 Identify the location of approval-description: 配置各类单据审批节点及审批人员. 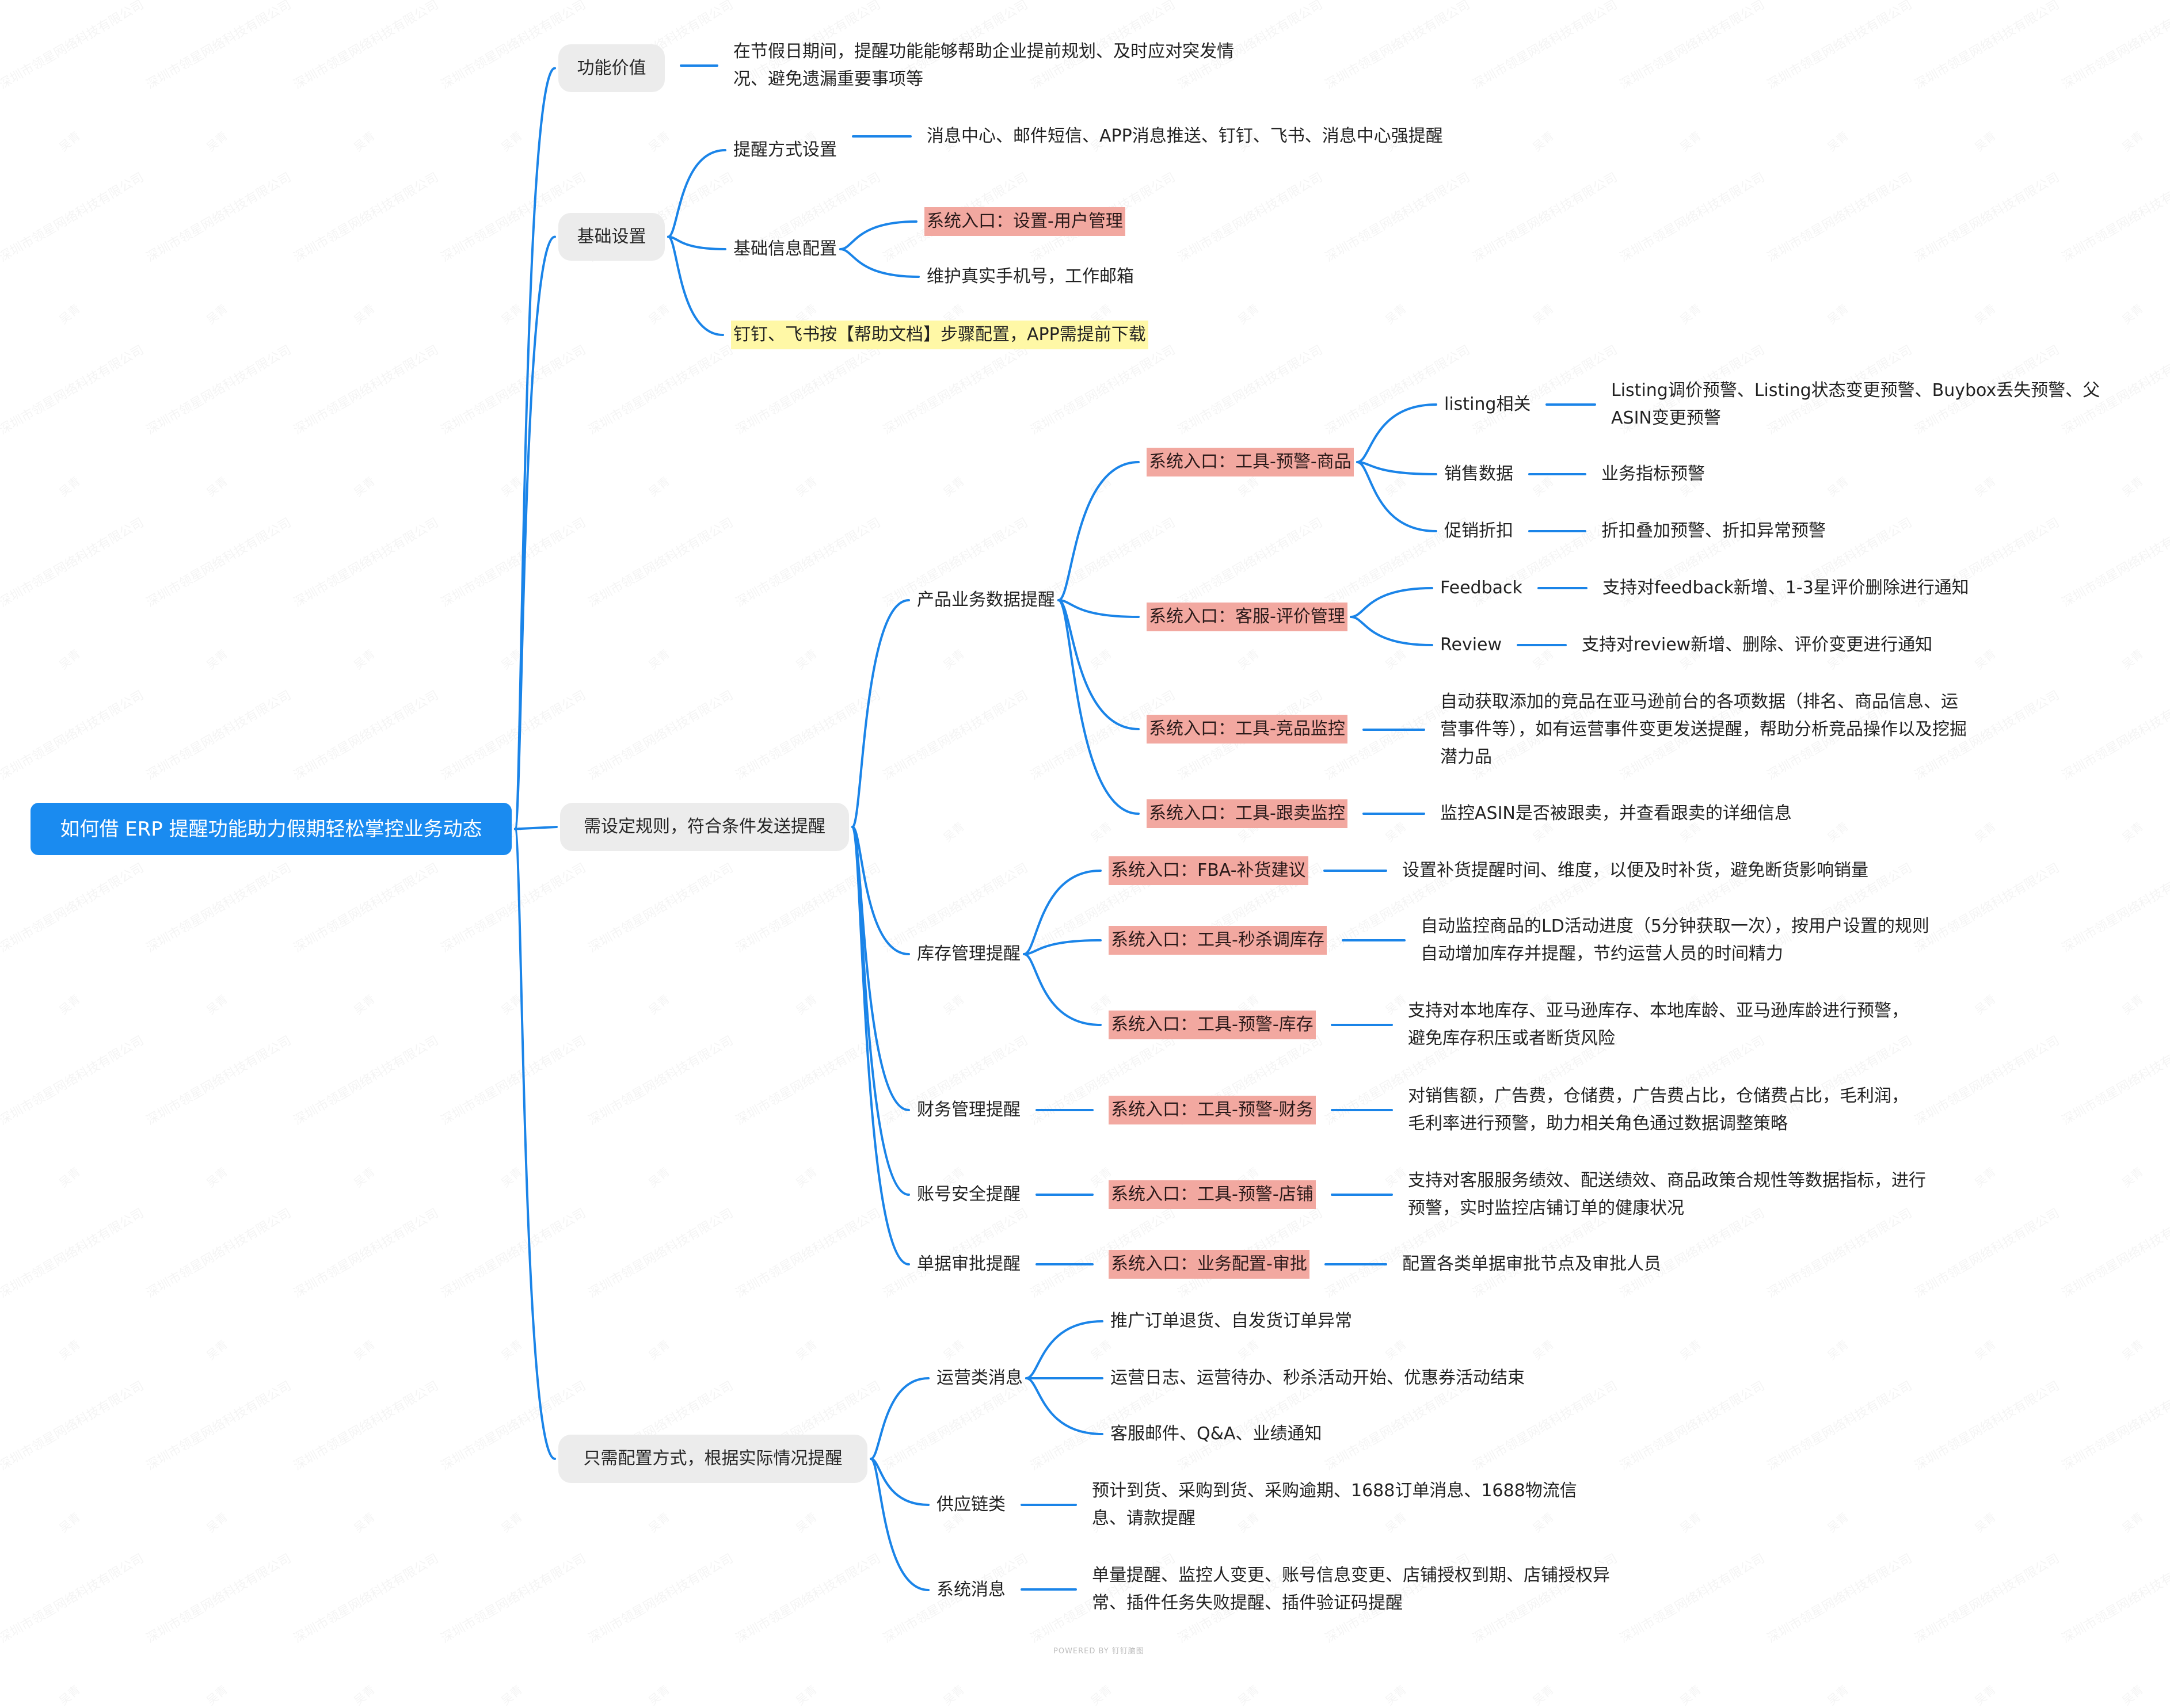
(1531, 1264).